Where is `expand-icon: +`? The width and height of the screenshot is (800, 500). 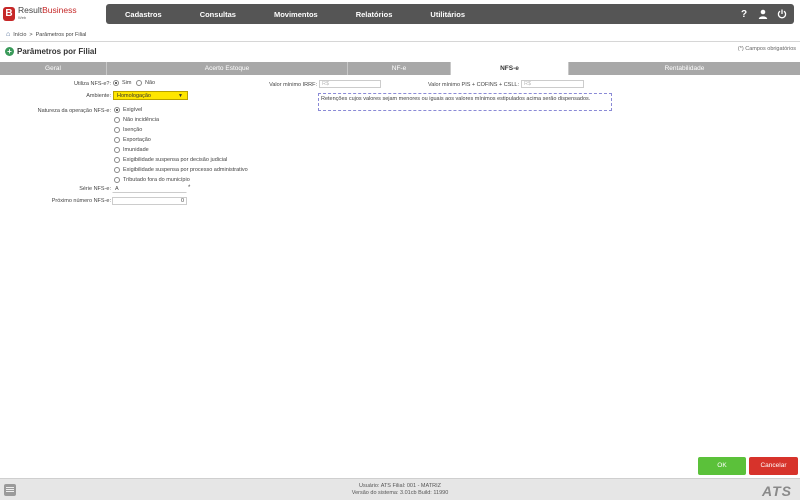 expand-icon: + is located at coordinates (9, 51).